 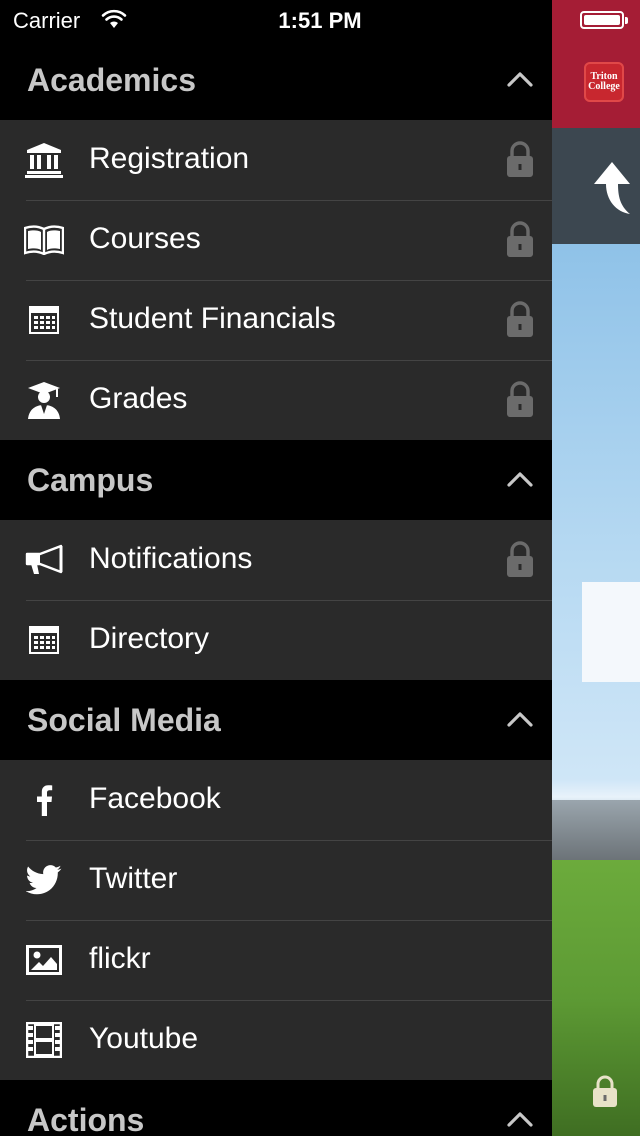 I want to click on menu-item-directory: Directory, so click(x=276, y=640).